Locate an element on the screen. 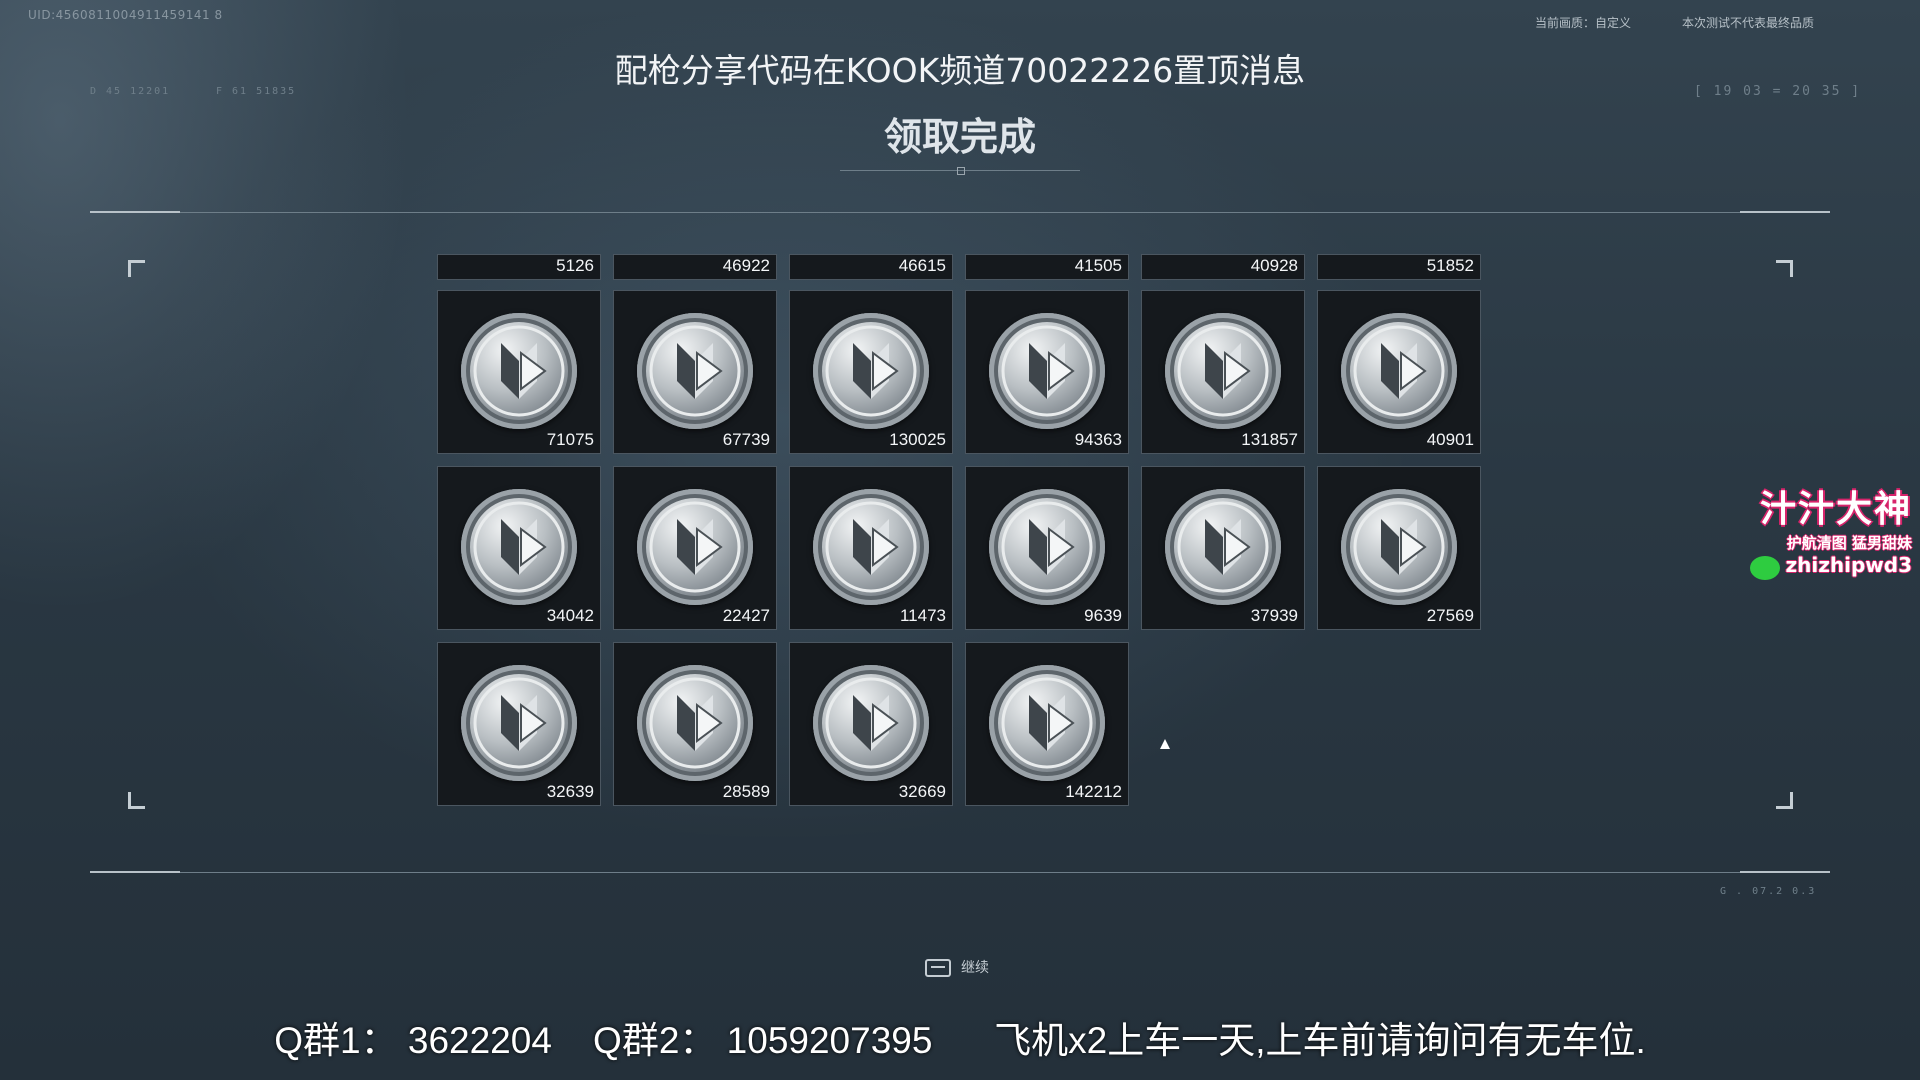 This screenshot has height=1080, width=1920. frame-rule-bottom is located at coordinates (960, 872).